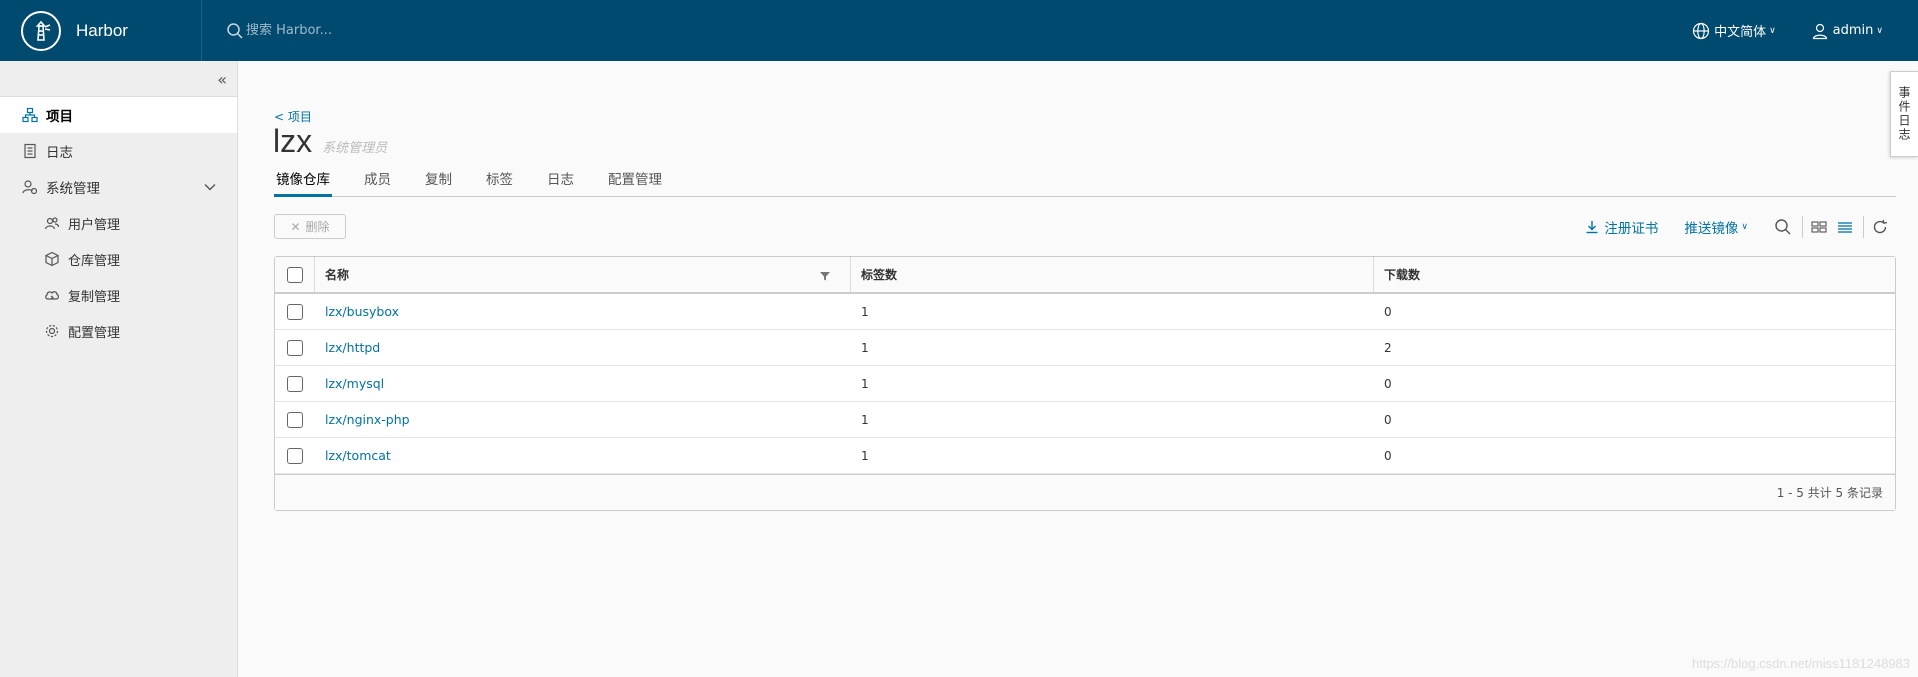 This screenshot has width=1918, height=677. I want to click on language-selector: 中文简体 ∨, so click(1734, 30).